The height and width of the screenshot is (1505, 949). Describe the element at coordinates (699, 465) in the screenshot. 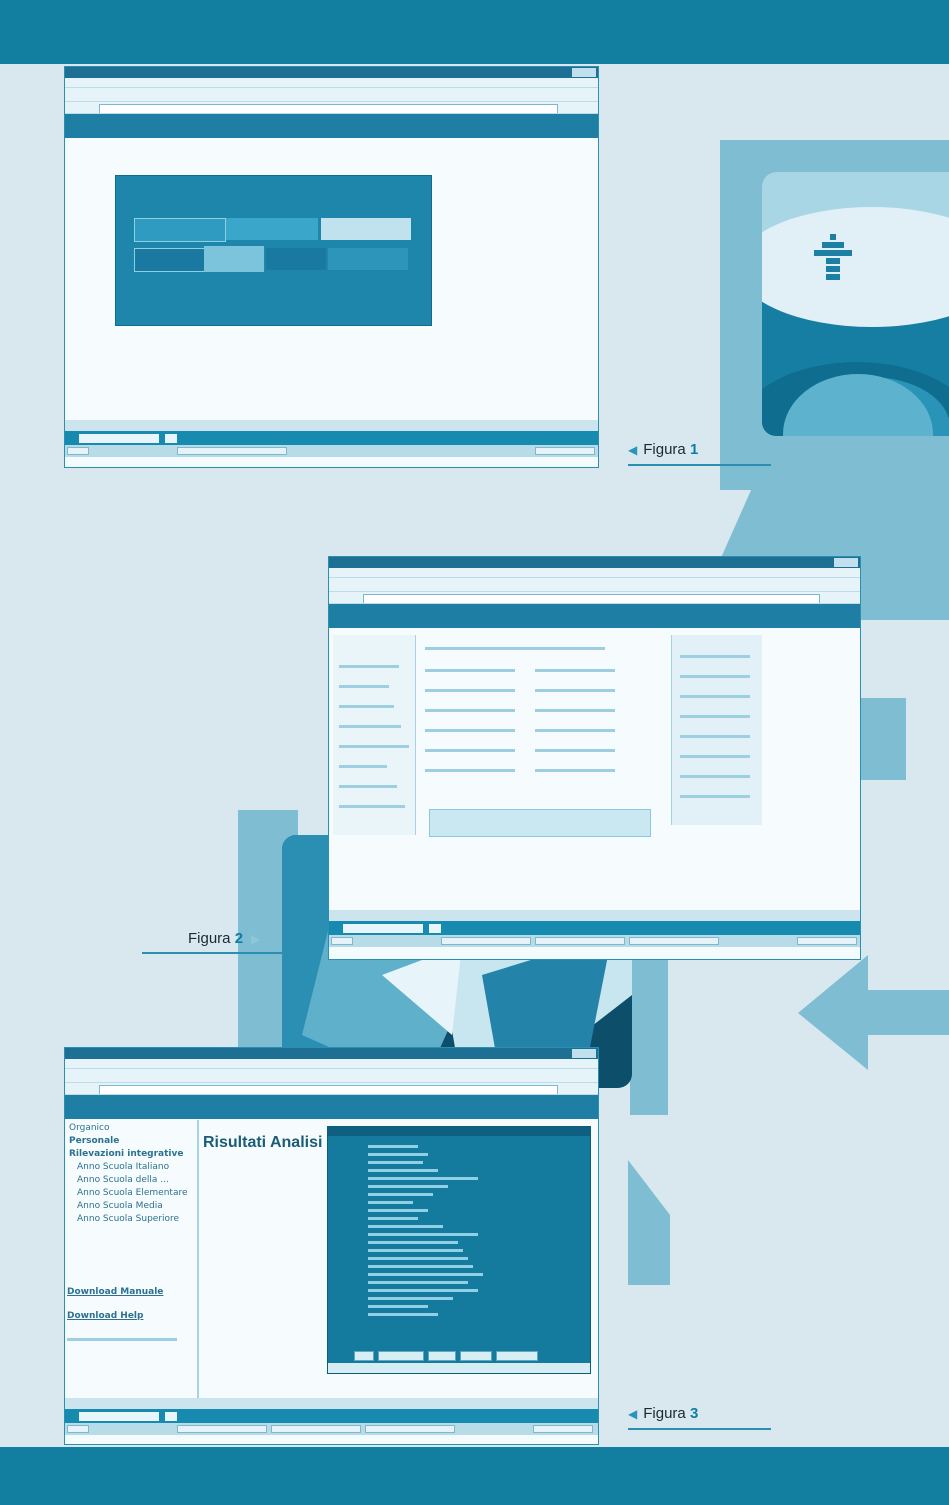

I see `figure-1-rule` at that location.